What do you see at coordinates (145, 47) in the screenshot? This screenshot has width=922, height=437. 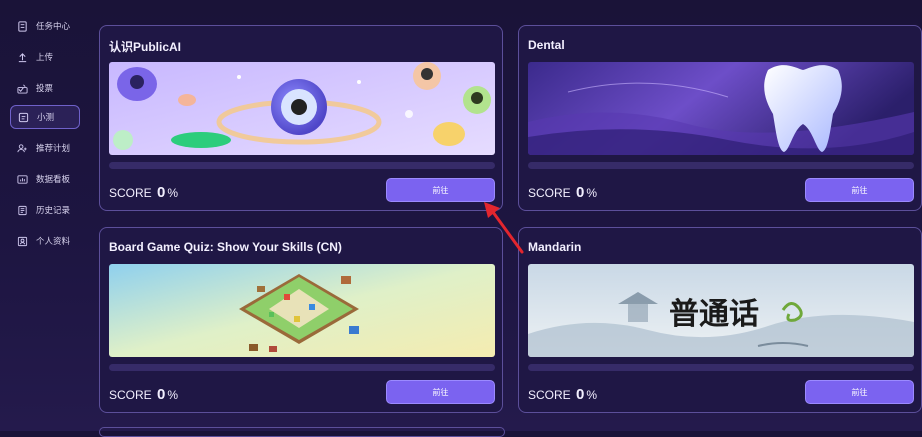 I see `card-title: 认识PublicAI` at bounding box center [145, 47].